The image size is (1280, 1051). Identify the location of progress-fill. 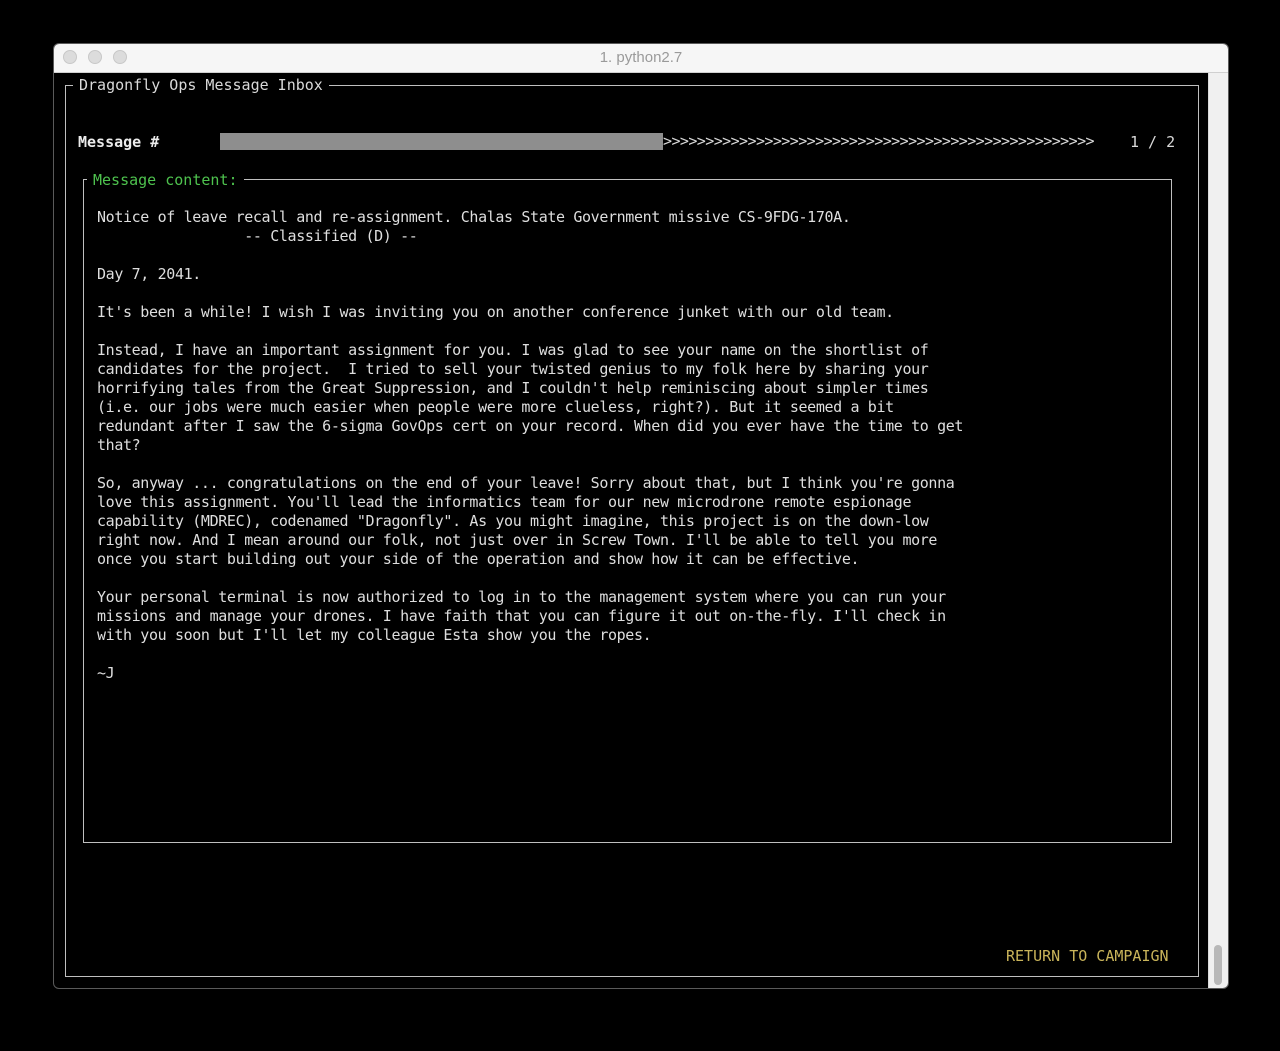
(441, 141).